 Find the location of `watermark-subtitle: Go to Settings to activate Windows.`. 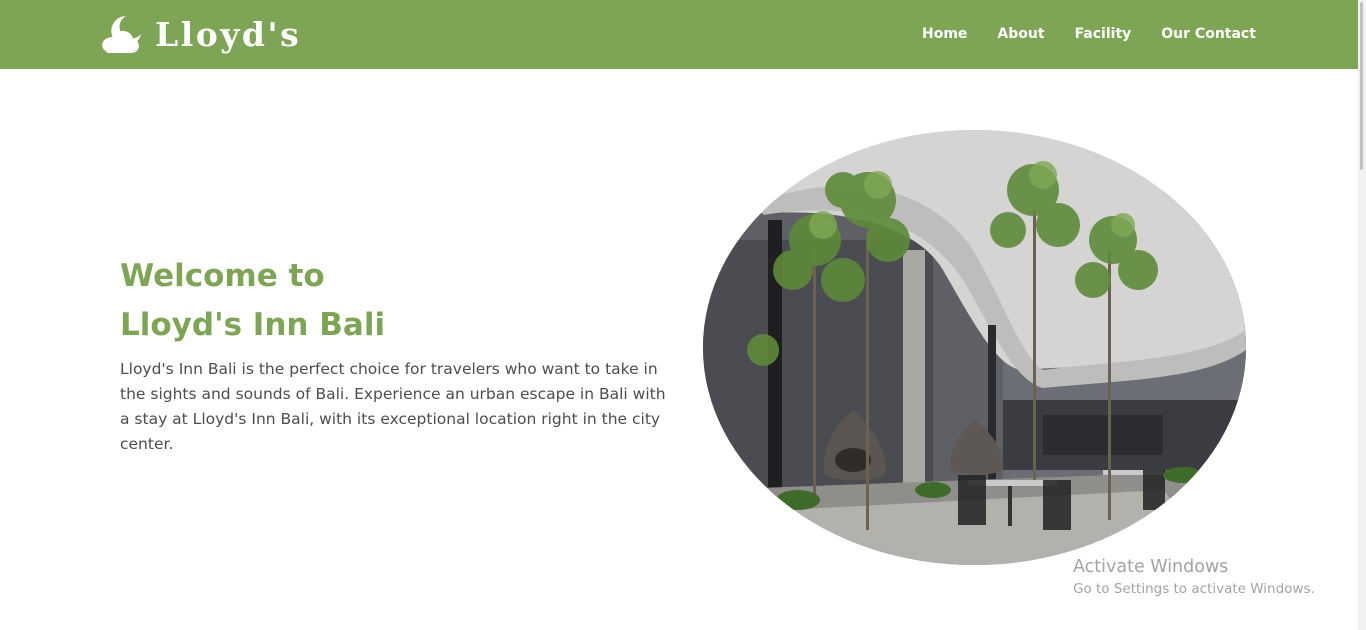

watermark-subtitle: Go to Settings to activate Windows. is located at coordinates (1194, 589).